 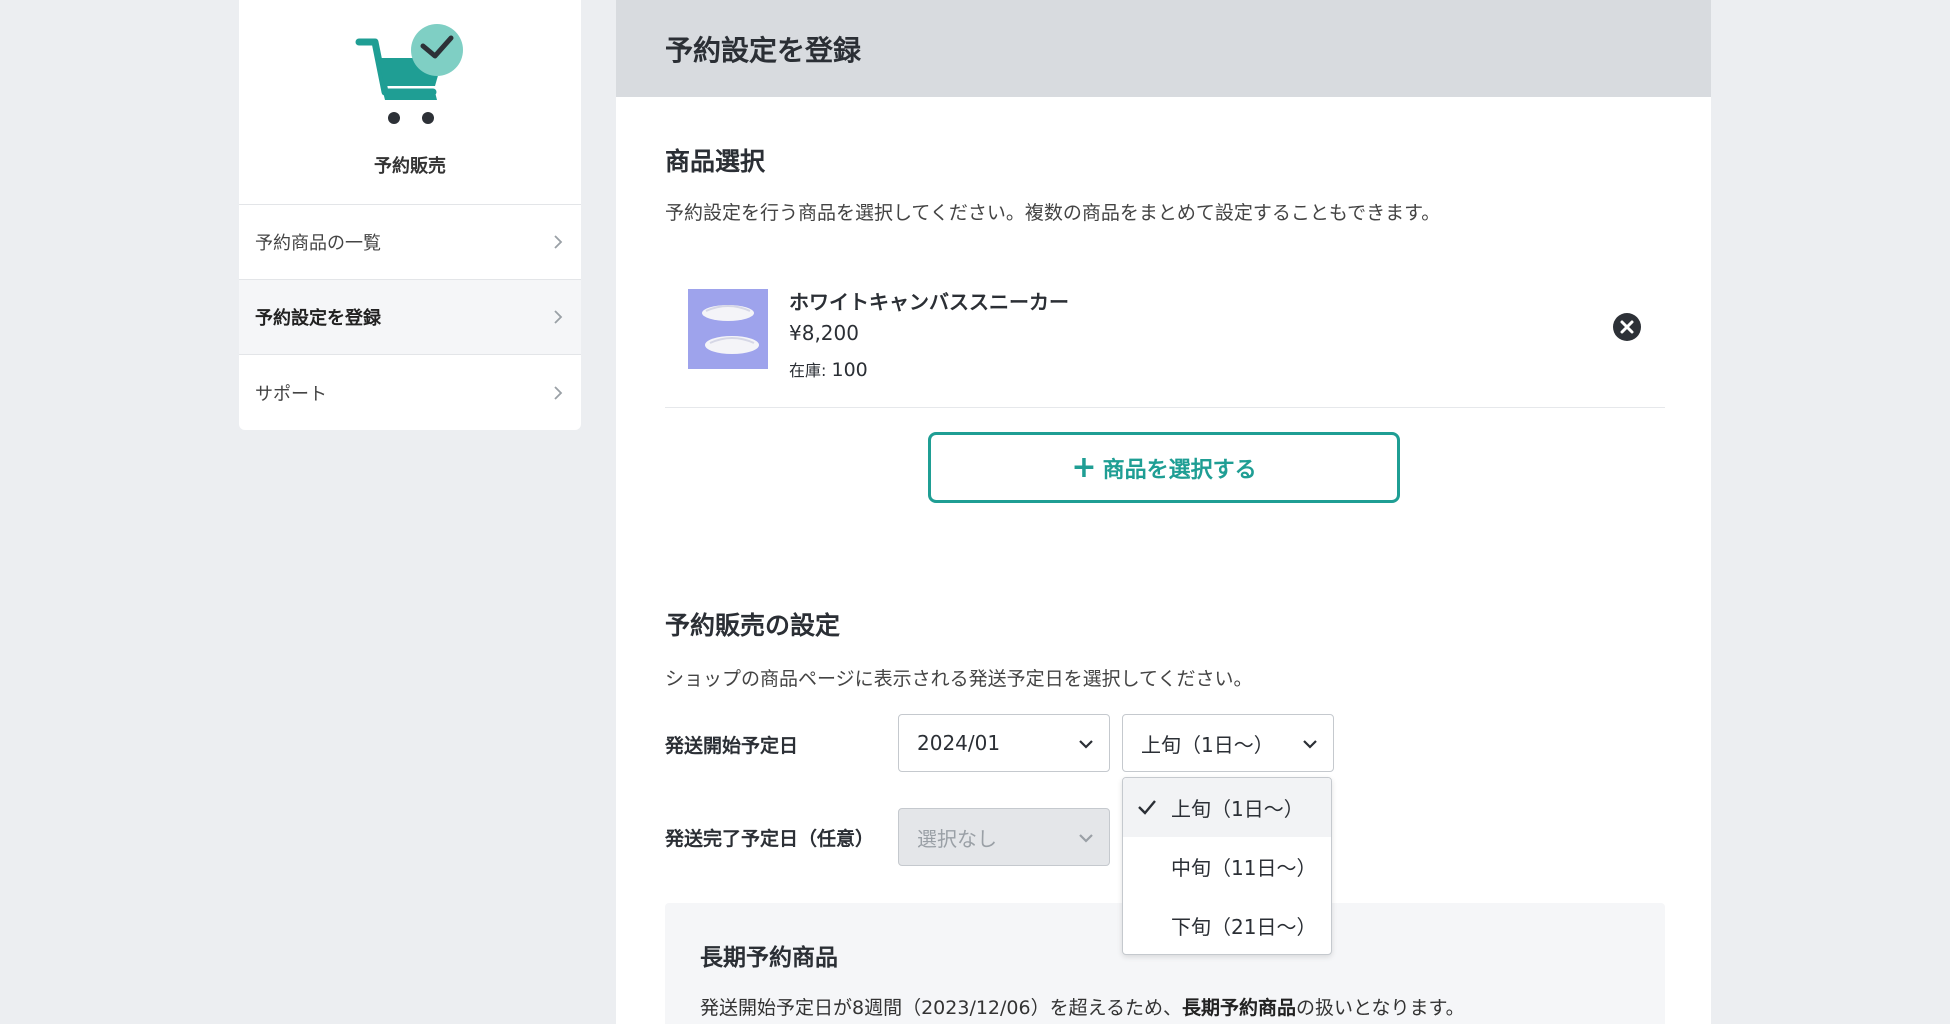 I want to click on product-stock: 在庫: 100, so click(x=828, y=369).